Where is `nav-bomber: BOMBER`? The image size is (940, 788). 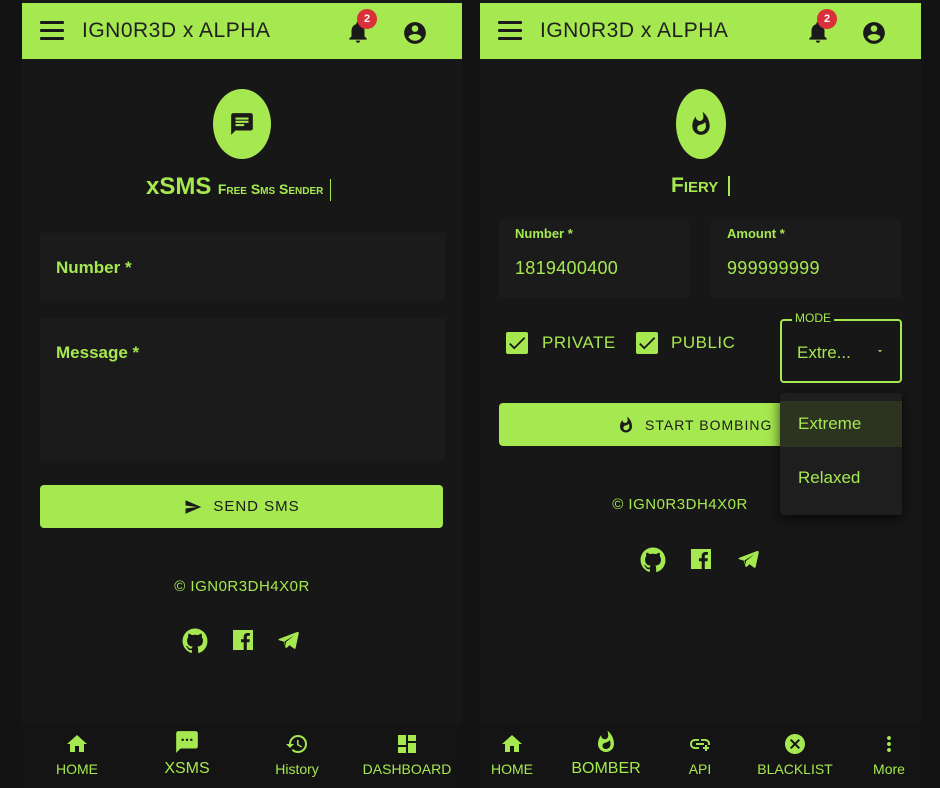
nav-bomber: BOMBER is located at coordinates (606, 755).